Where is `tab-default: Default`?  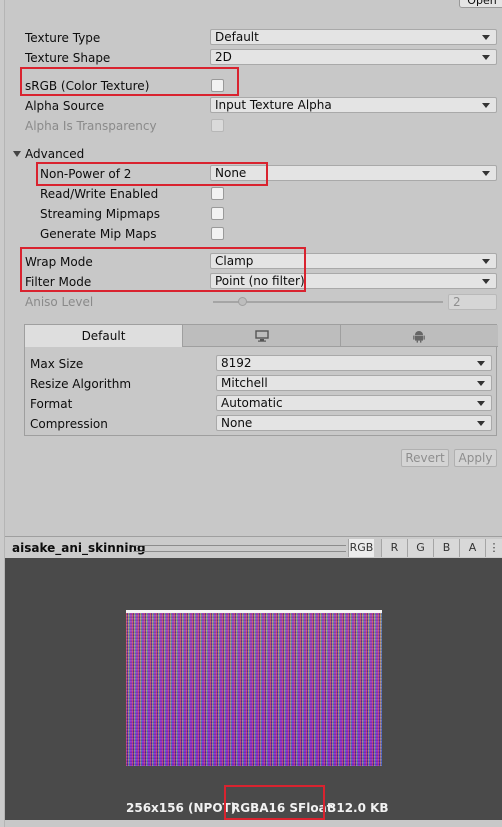
tab-default: Default is located at coordinates (104, 336).